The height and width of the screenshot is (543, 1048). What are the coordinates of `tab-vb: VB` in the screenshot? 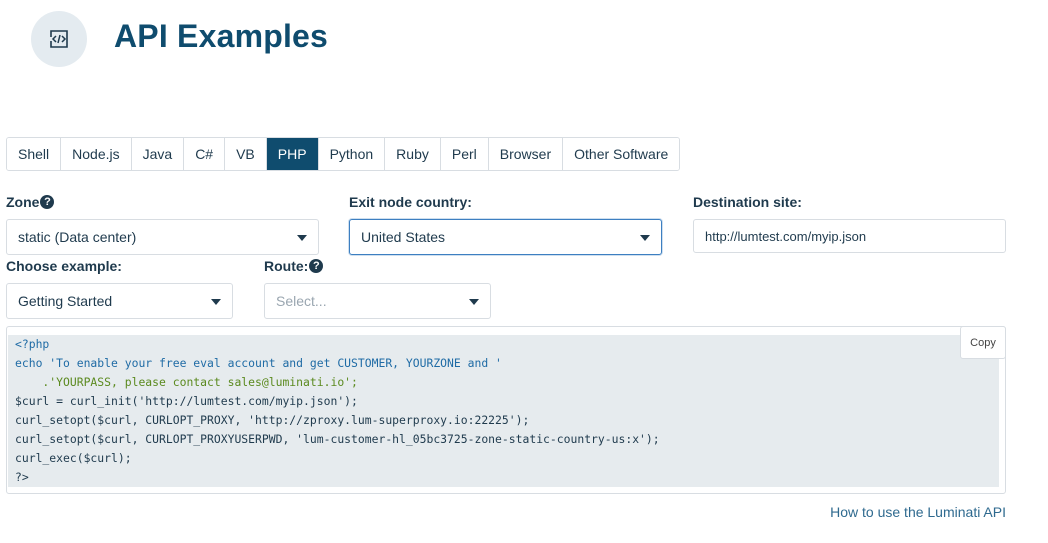 It's located at (246, 154).